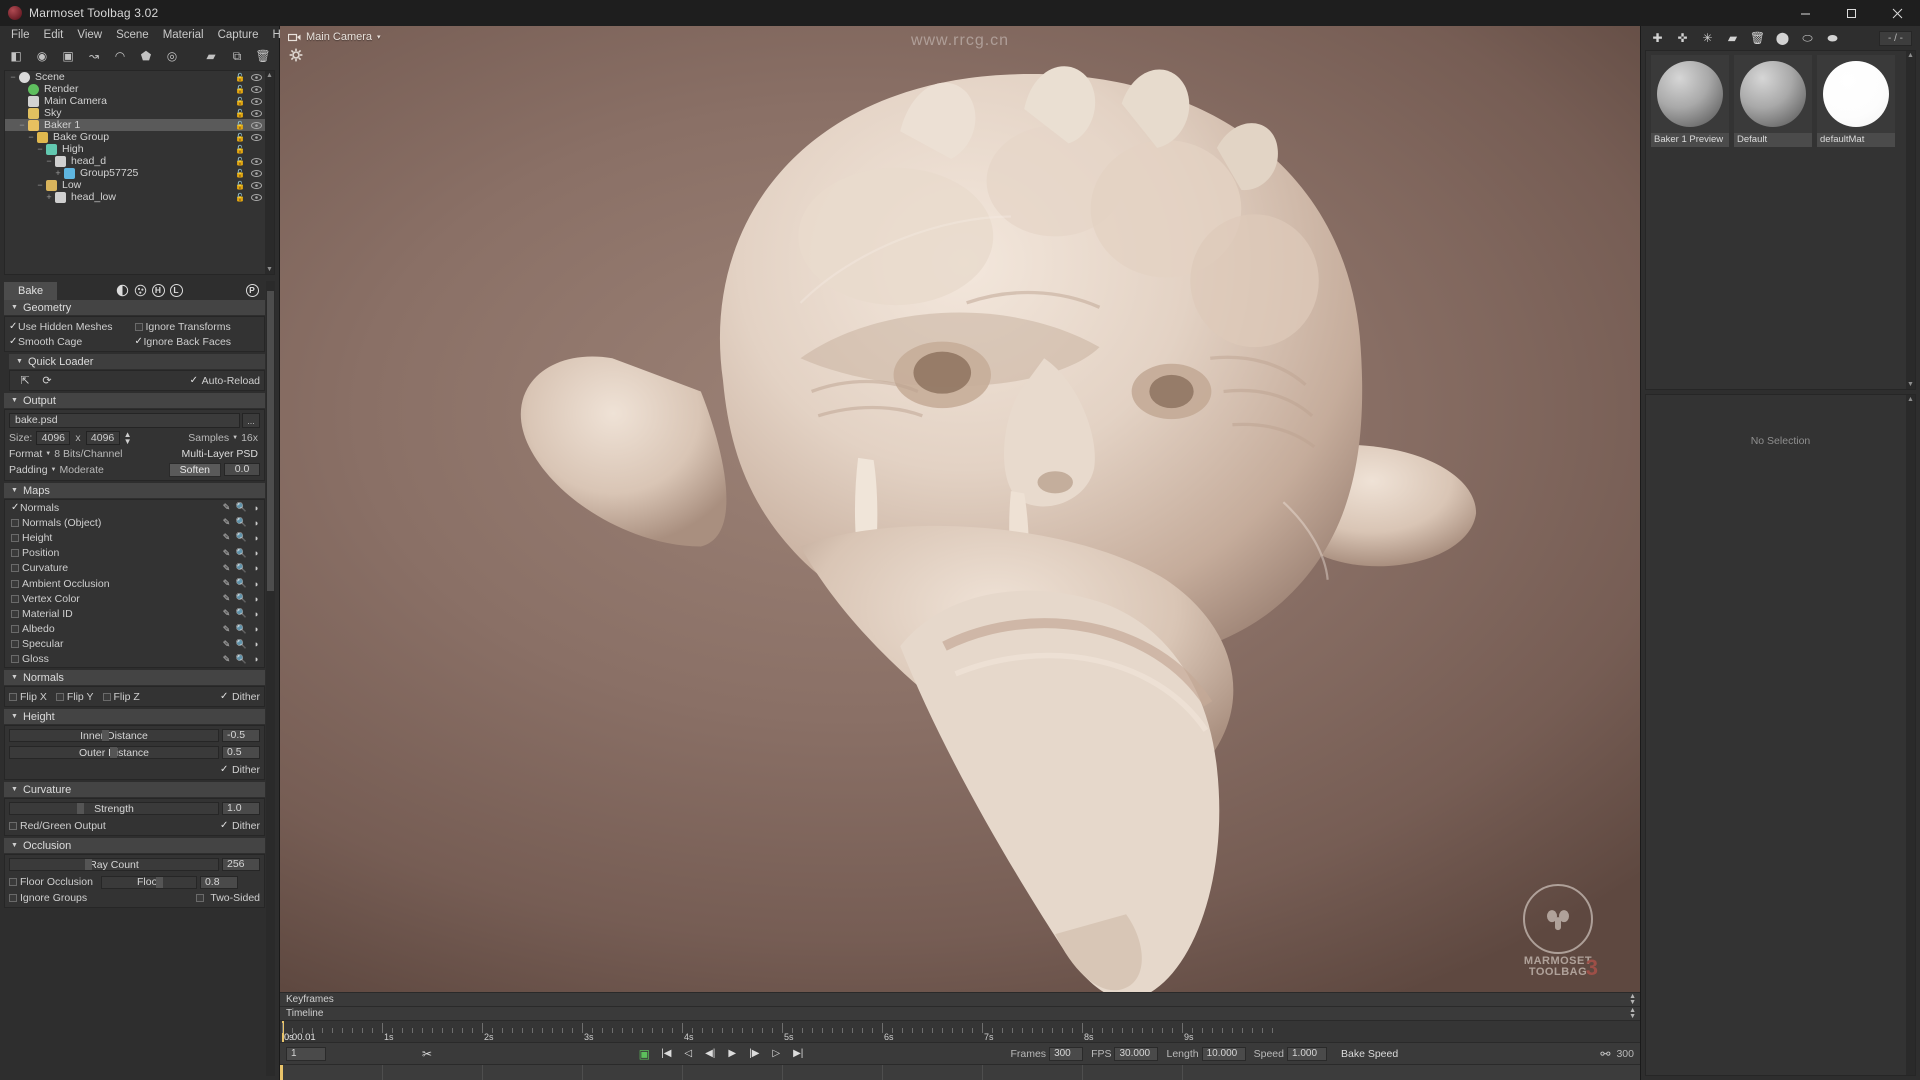 This screenshot has height=1080, width=1920. Describe the element at coordinates (20, 35) in the screenshot. I see `menu-item-file: File` at that location.